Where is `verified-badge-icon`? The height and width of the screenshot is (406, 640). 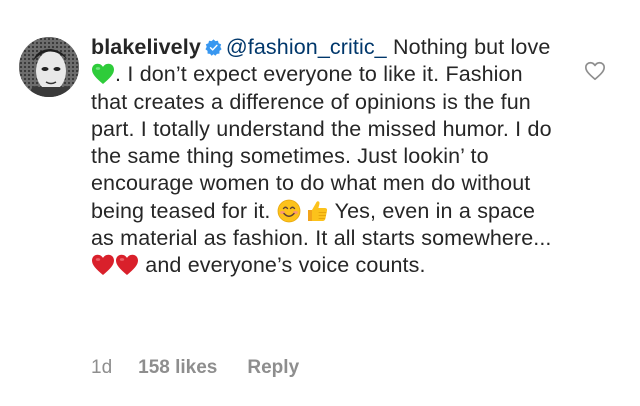
verified-badge-icon is located at coordinates (213, 47).